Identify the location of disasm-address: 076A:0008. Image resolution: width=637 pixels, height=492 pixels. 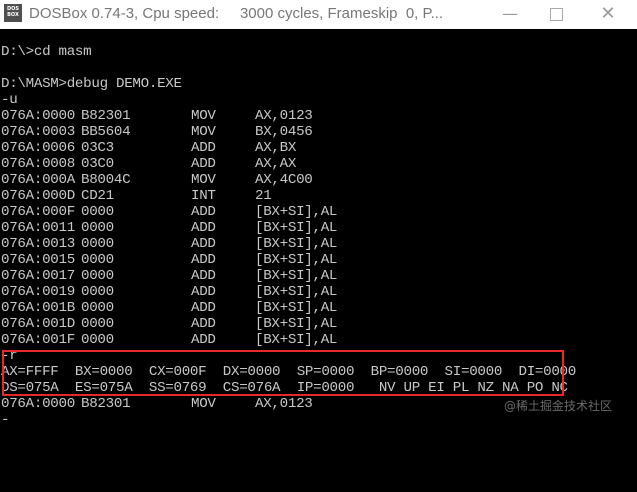
(38, 164).